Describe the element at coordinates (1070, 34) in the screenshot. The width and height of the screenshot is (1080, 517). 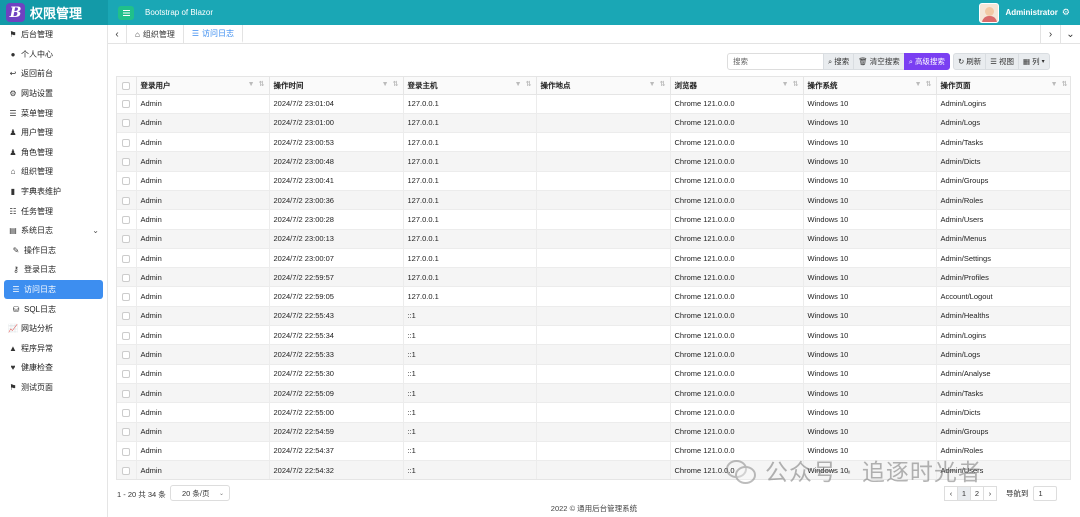
I see `tab-menu-button: ⌄` at that location.